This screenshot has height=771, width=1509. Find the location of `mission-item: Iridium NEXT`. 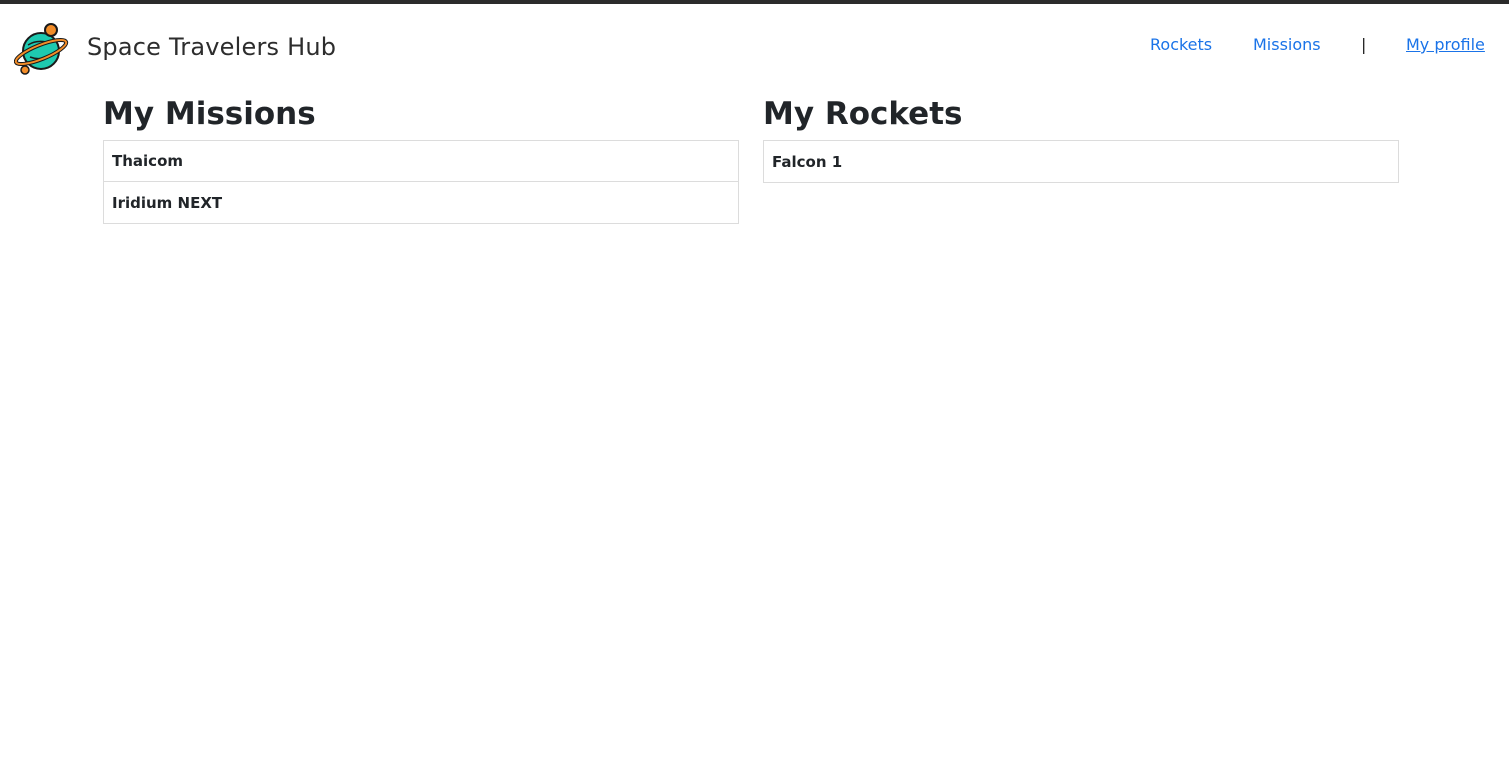

mission-item: Iridium NEXT is located at coordinates (167, 202).